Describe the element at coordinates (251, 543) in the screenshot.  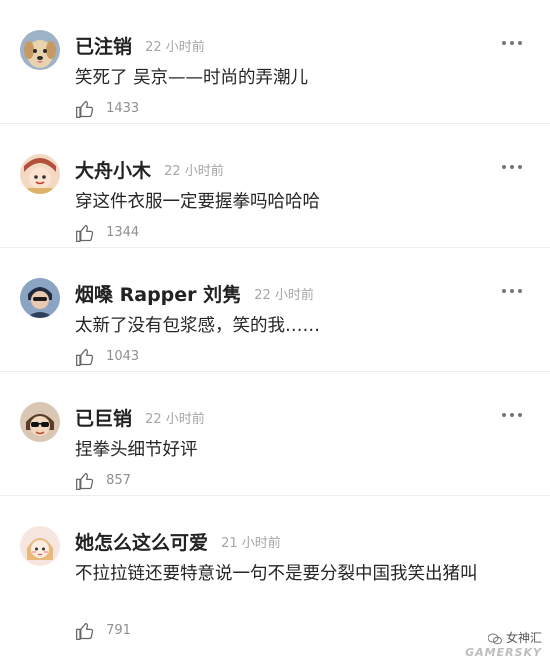
I see `comment-time: 21 小时前` at that location.